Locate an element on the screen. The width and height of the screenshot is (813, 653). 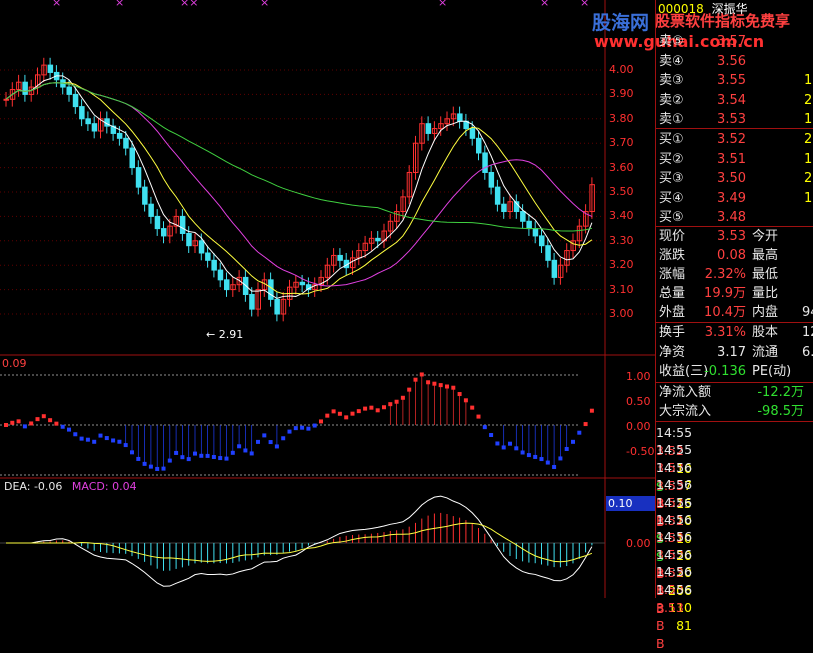
order-book-row: 买① 3.52 2 is located at coordinates (734, 140).